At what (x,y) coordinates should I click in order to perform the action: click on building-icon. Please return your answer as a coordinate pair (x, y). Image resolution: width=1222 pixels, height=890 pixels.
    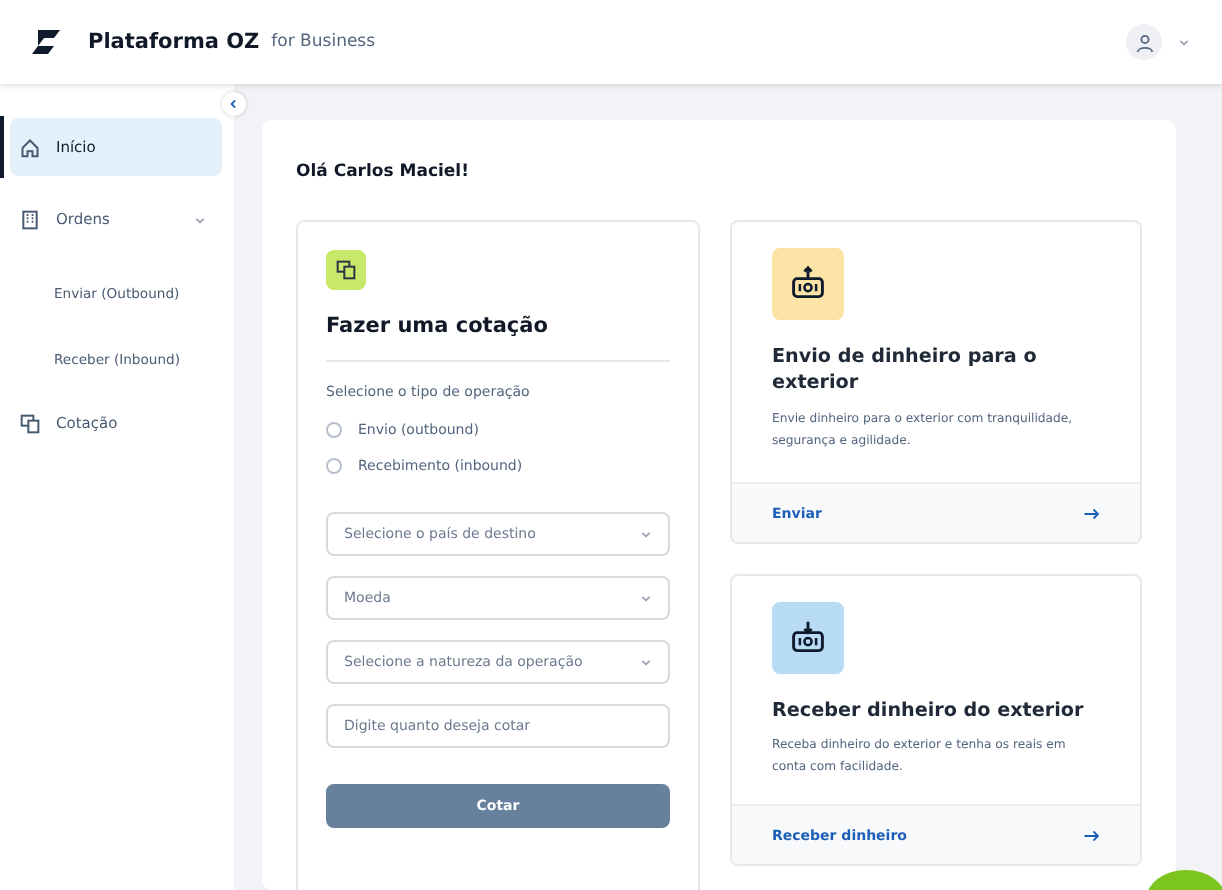
    Looking at the image, I should click on (30, 219).